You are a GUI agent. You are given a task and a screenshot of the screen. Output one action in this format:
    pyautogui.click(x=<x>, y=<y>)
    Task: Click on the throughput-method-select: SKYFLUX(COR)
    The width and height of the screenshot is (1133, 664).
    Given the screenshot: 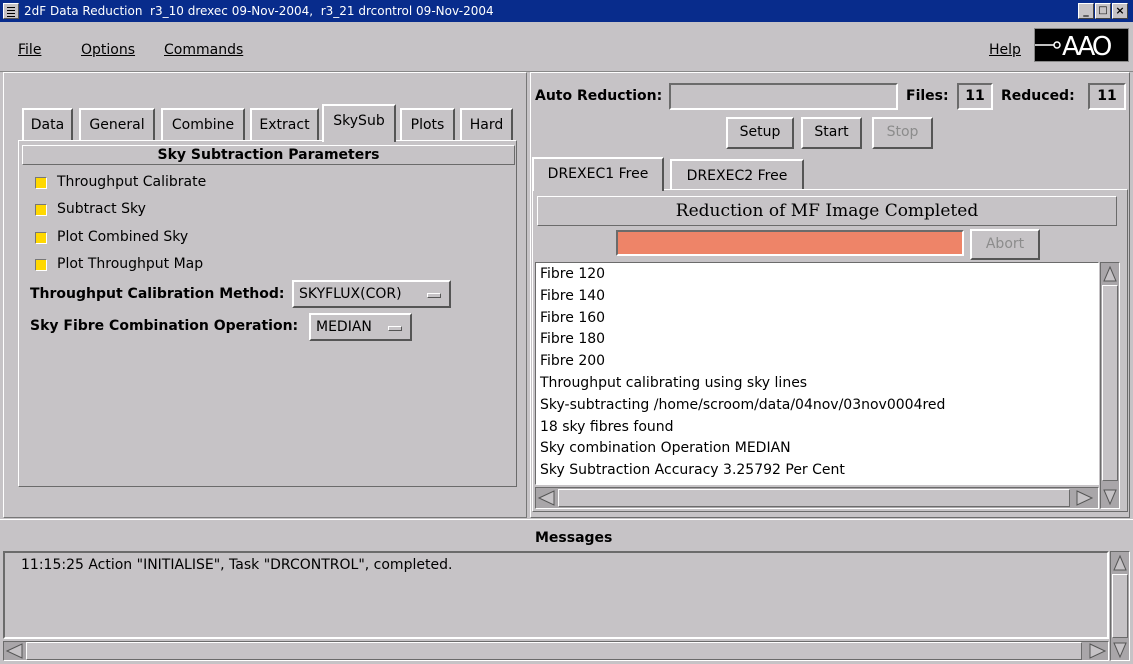 What is the action you would take?
    pyautogui.click(x=371, y=294)
    